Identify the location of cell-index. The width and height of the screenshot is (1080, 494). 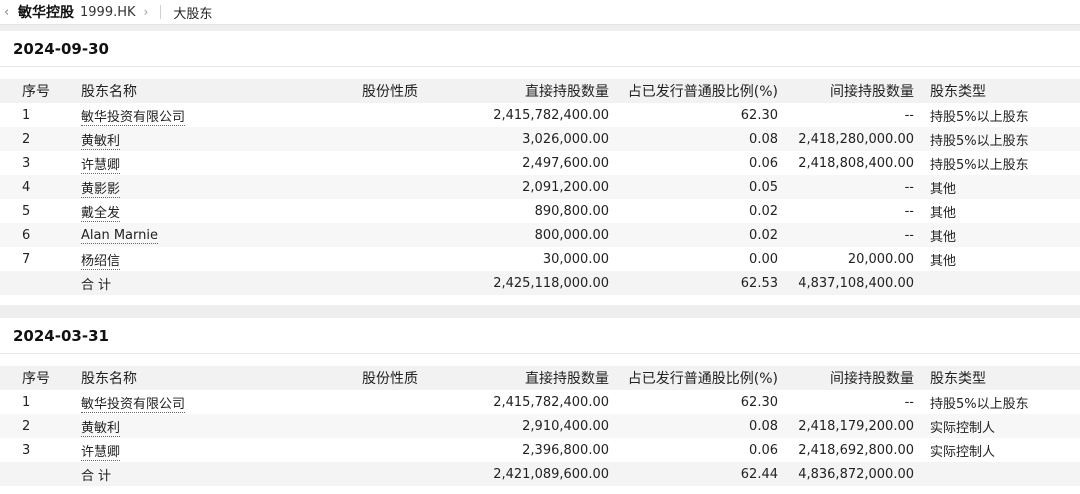
(40, 283).